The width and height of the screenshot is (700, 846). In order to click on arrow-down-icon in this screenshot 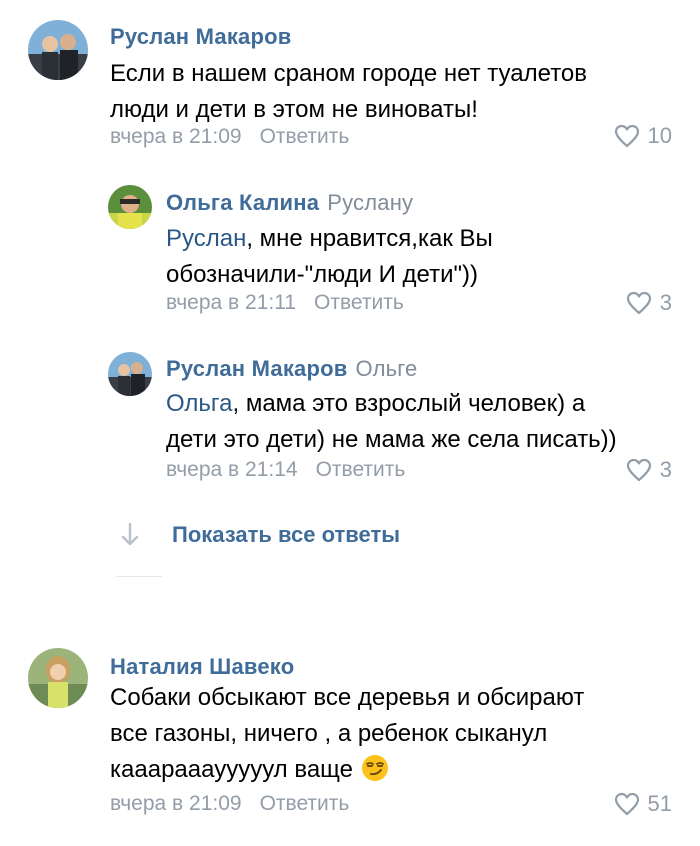, I will do `click(130, 535)`.